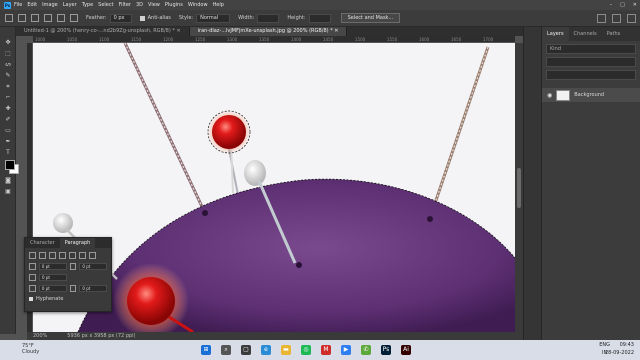 The height and width of the screenshot is (360, 640). I want to click on hyphenate-label: Hyphenate, so click(50, 299).